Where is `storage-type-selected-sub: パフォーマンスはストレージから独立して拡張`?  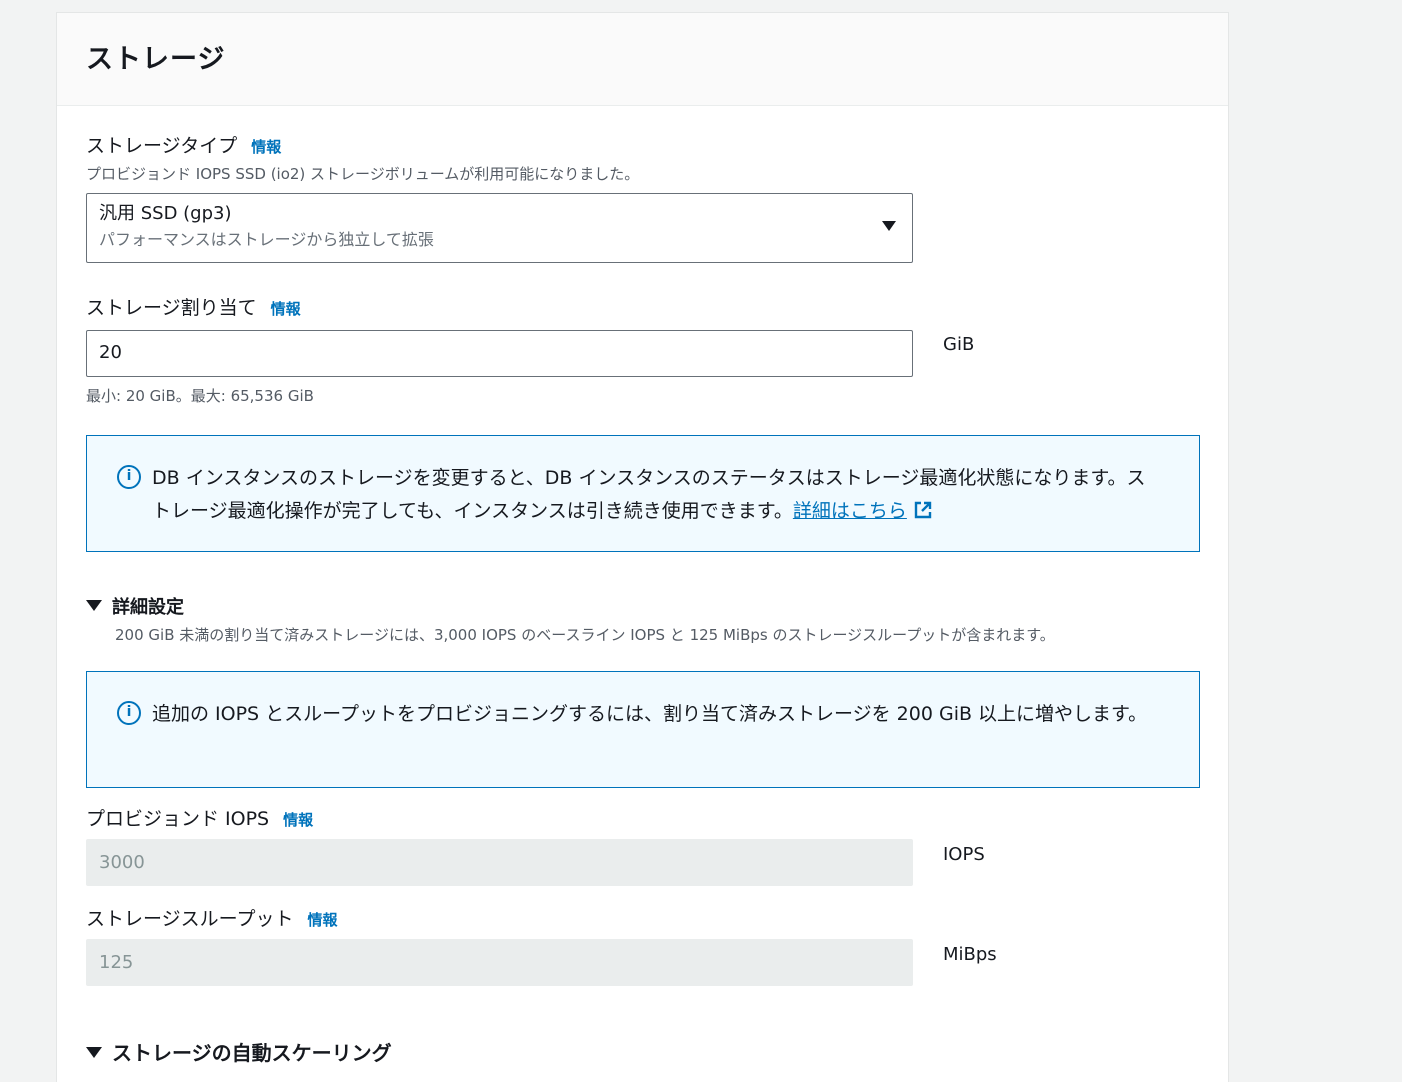
storage-type-selected-sub: パフォーマンスはストレージから独立して拡張 is located at coordinates (266, 239).